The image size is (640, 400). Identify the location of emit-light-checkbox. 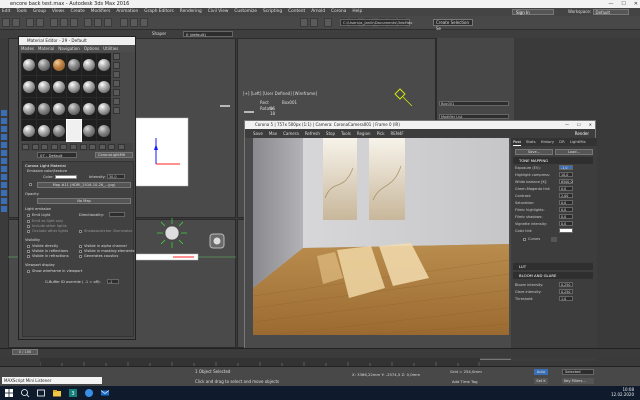
(28, 215).